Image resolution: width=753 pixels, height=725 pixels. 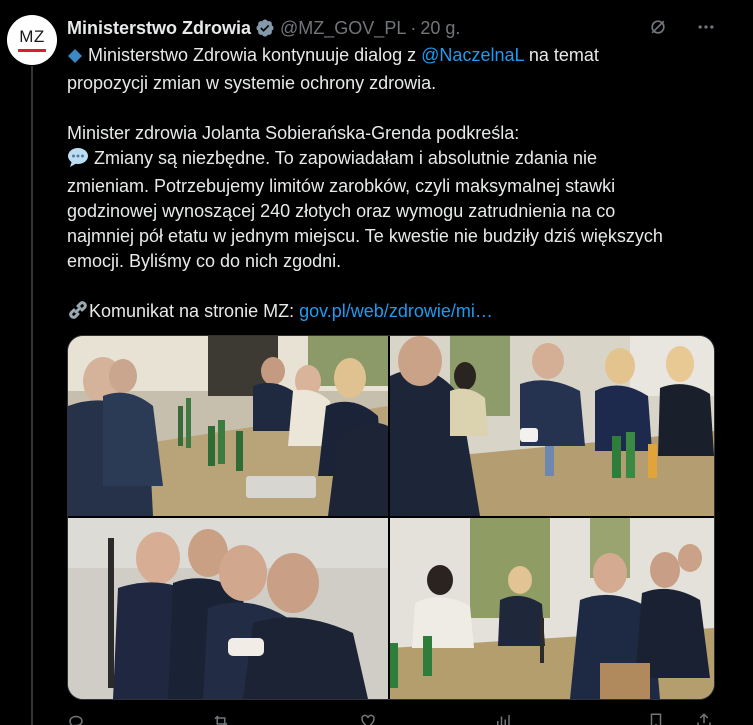 I want to click on more-dots-icon, so click(x=706, y=27).